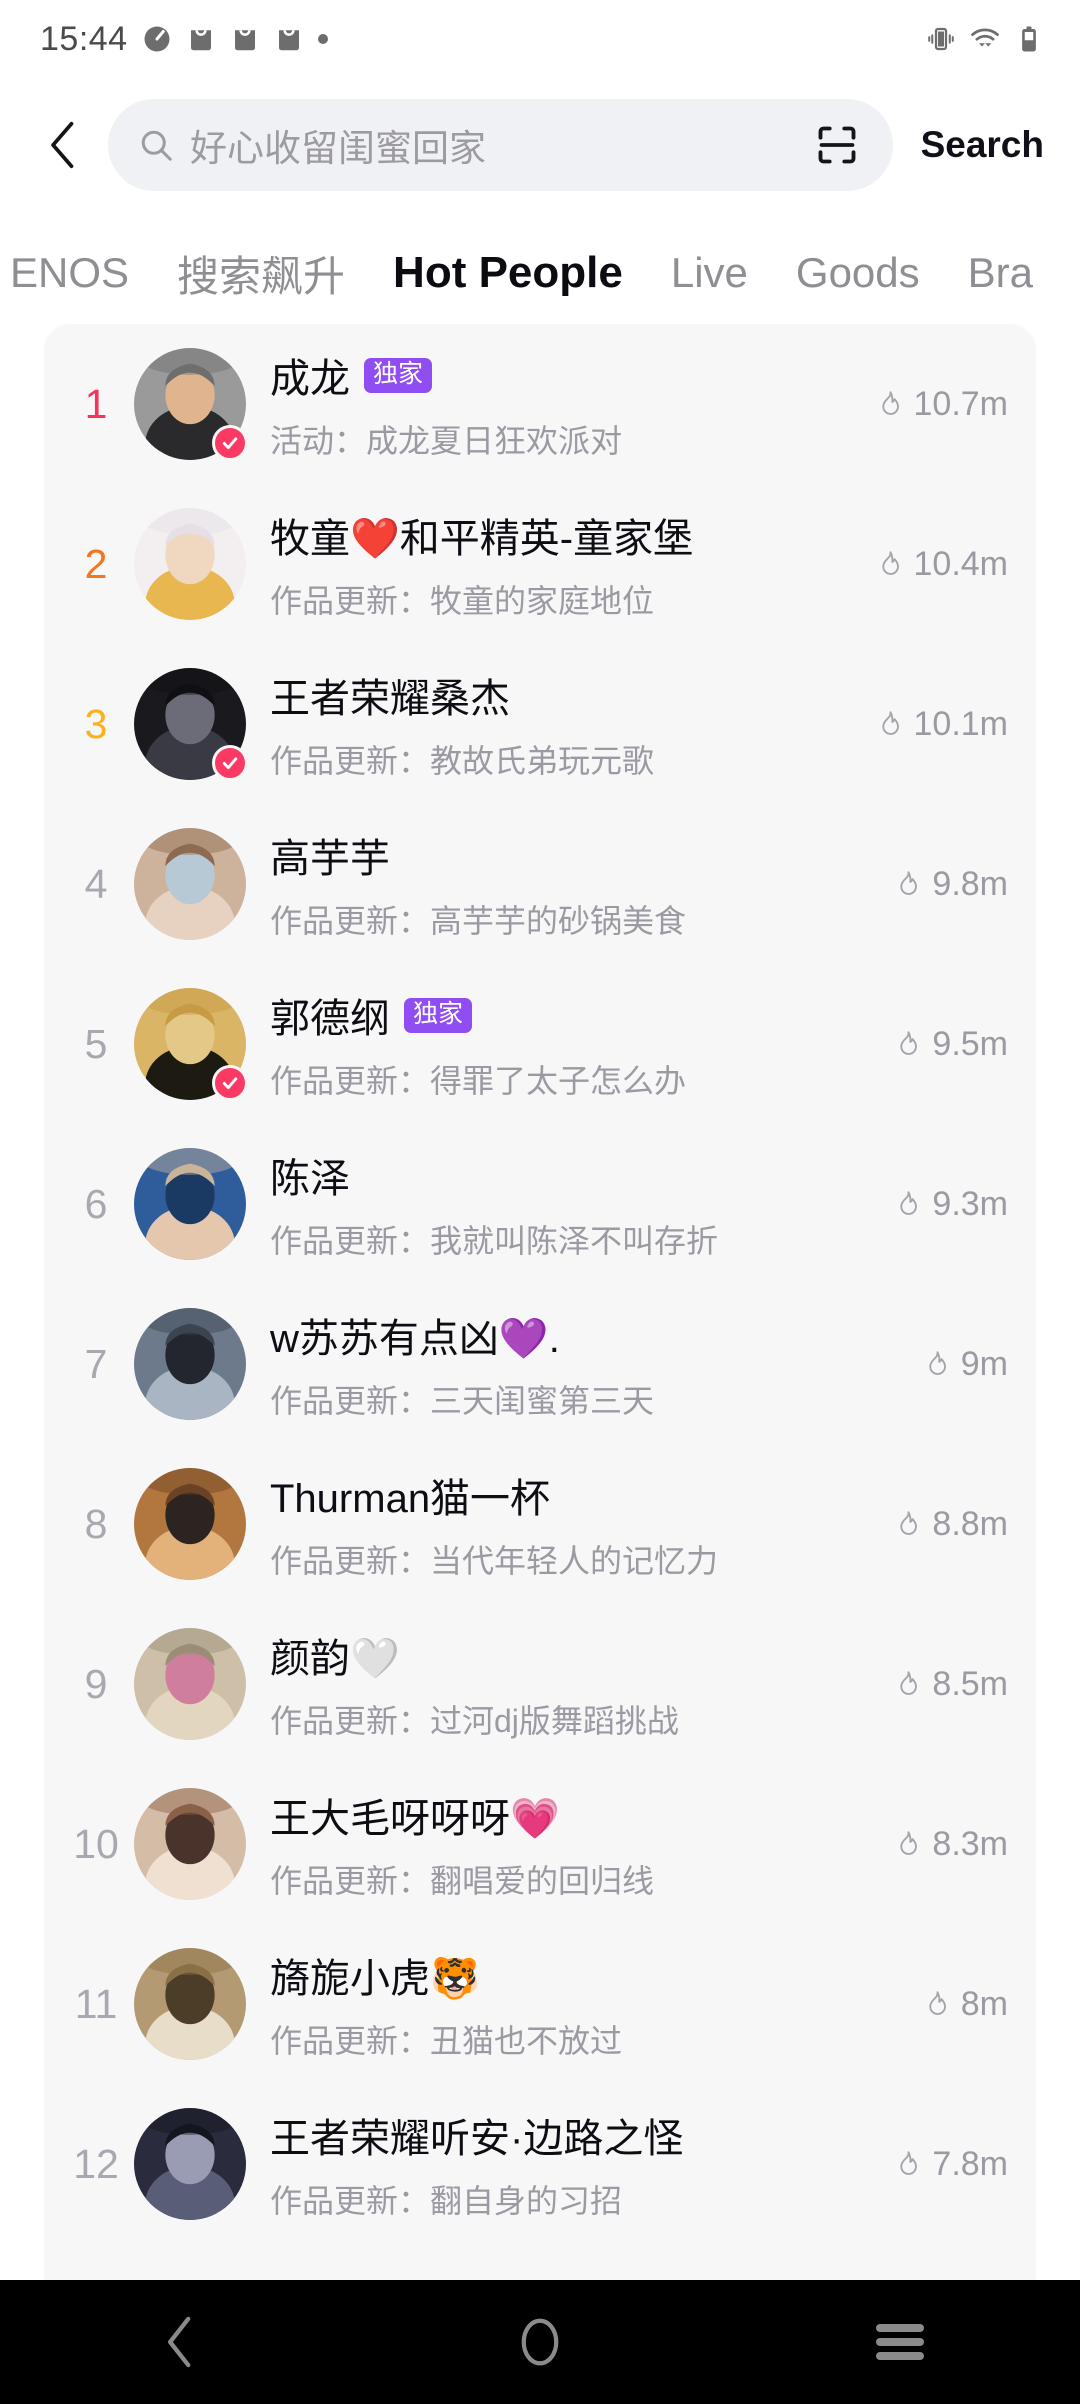 This screenshot has height=2404, width=1080. What do you see at coordinates (540, 2004) in the screenshot?
I see `list-item: 11 旖旎小虎🐯 作品更新：丑猫也不放过 8m` at bounding box center [540, 2004].